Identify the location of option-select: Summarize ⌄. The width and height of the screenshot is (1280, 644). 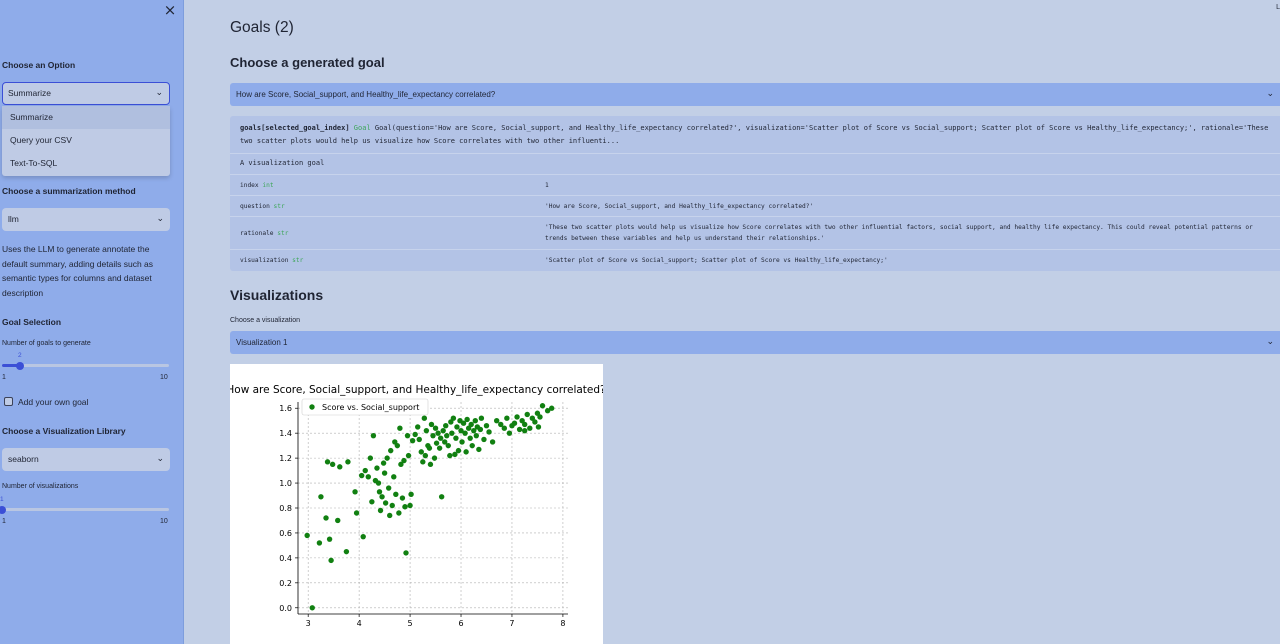
(86, 93).